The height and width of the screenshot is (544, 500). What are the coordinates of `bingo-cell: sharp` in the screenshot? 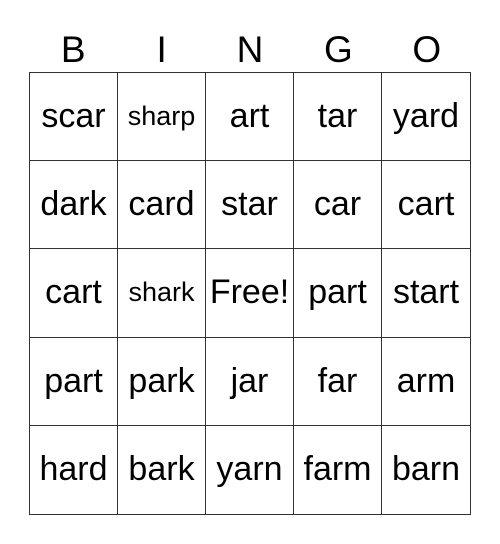 It's located at (162, 117).